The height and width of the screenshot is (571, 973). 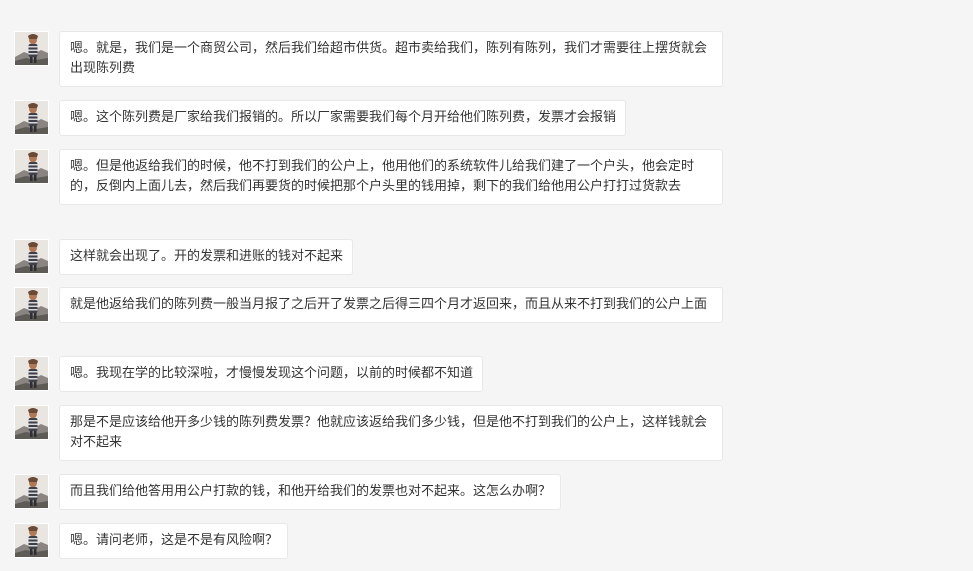 What do you see at coordinates (174, 541) in the screenshot?
I see `message-bubble: 嗯。请问老师，这是不是有风险啊？` at bounding box center [174, 541].